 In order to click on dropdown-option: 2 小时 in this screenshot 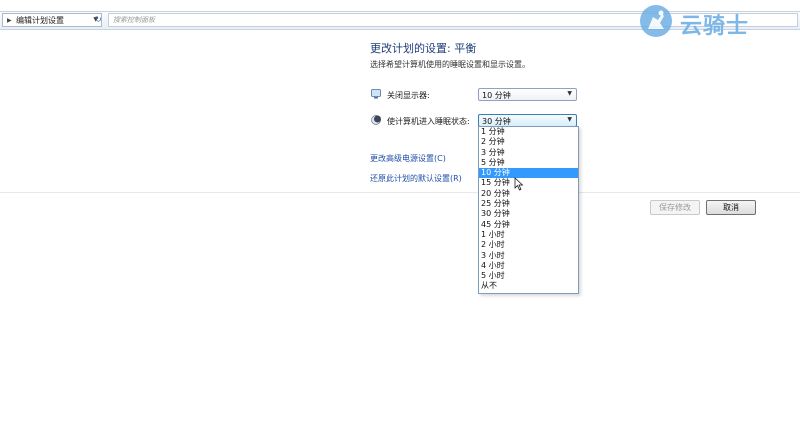, I will do `click(528, 245)`.